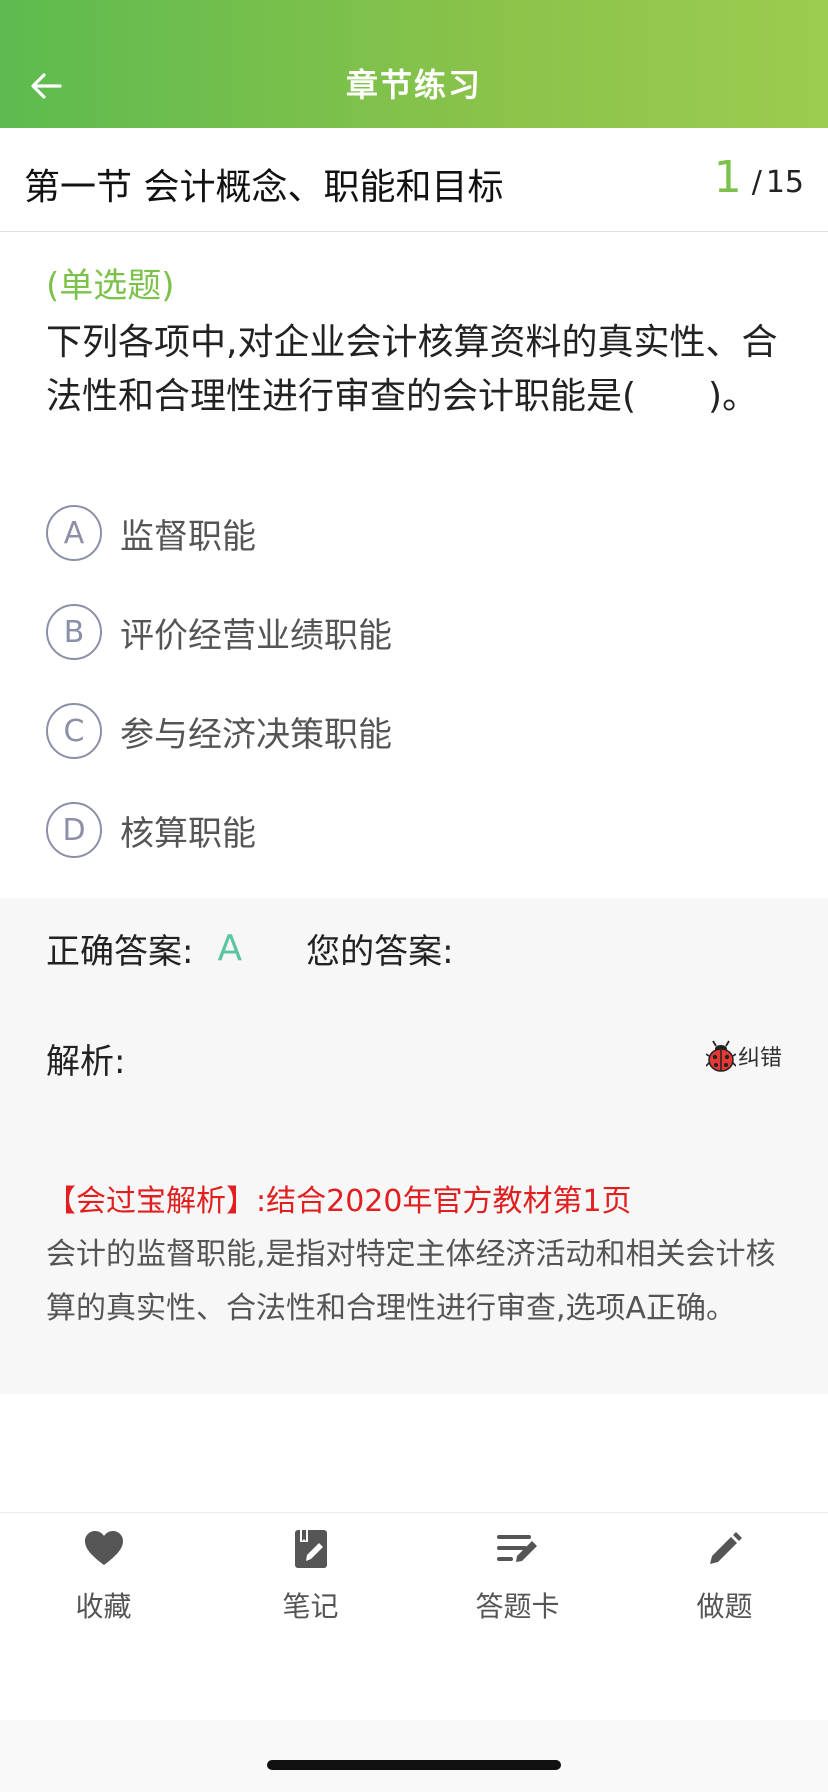 The height and width of the screenshot is (1792, 828). Describe the element at coordinates (724, 1582) in the screenshot. I see `do-question-button: 做题` at that location.